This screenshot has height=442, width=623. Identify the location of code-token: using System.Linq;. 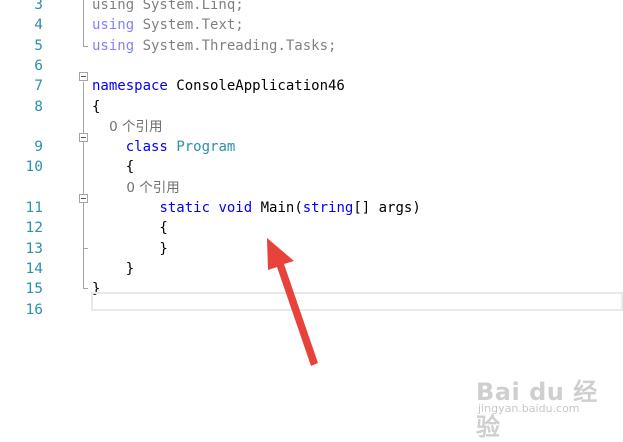
(168, 6).